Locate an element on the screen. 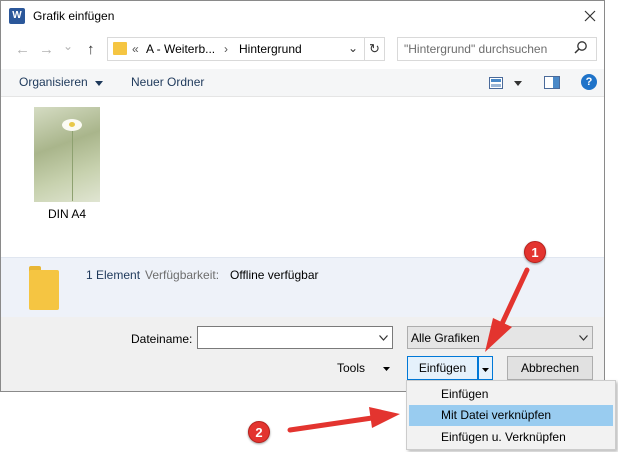 This screenshot has width=618, height=452. step-badge-1: 1 is located at coordinates (535, 252).